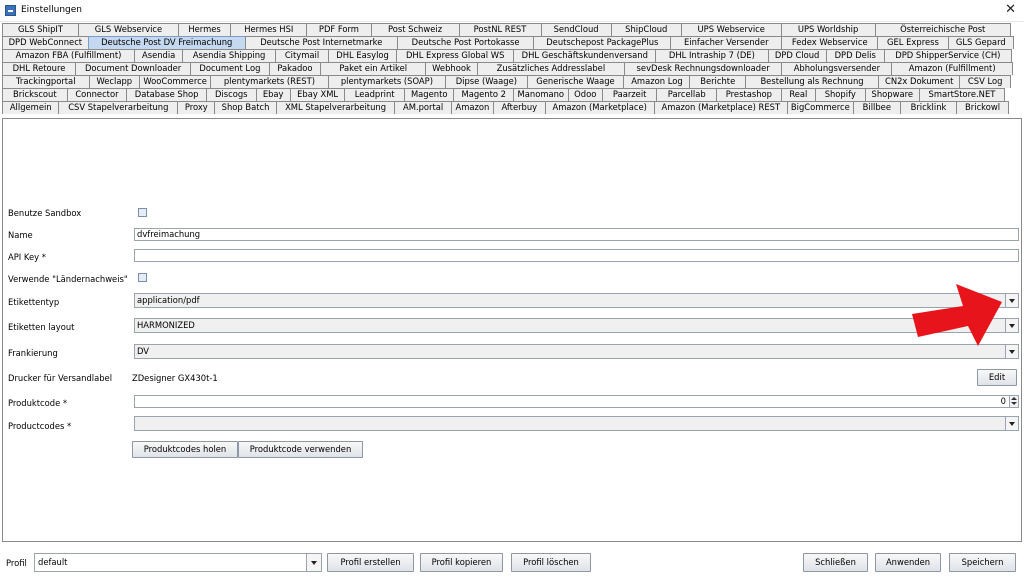  What do you see at coordinates (720, 107) in the screenshot?
I see `tab-amazon-marketplace-rest: Amazon (Marketplace) REST` at bounding box center [720, 107].